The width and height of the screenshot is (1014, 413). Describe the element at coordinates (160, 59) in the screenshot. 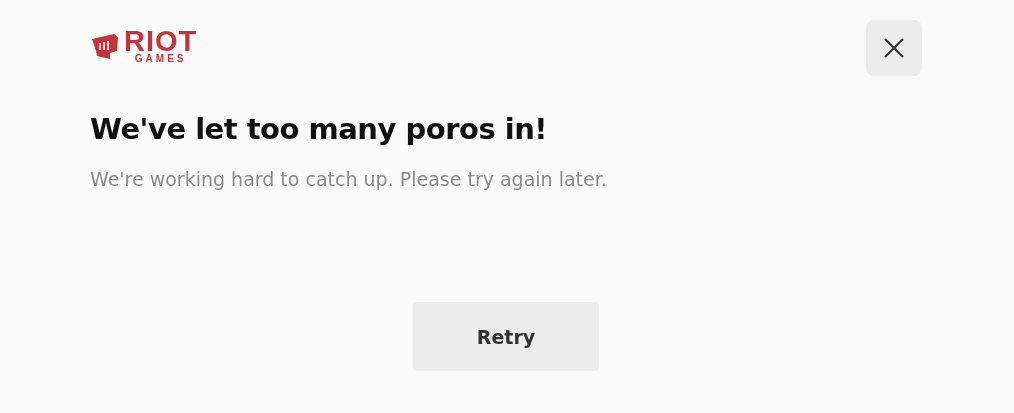

I see `logo-subtitle: GAMES` at that location.